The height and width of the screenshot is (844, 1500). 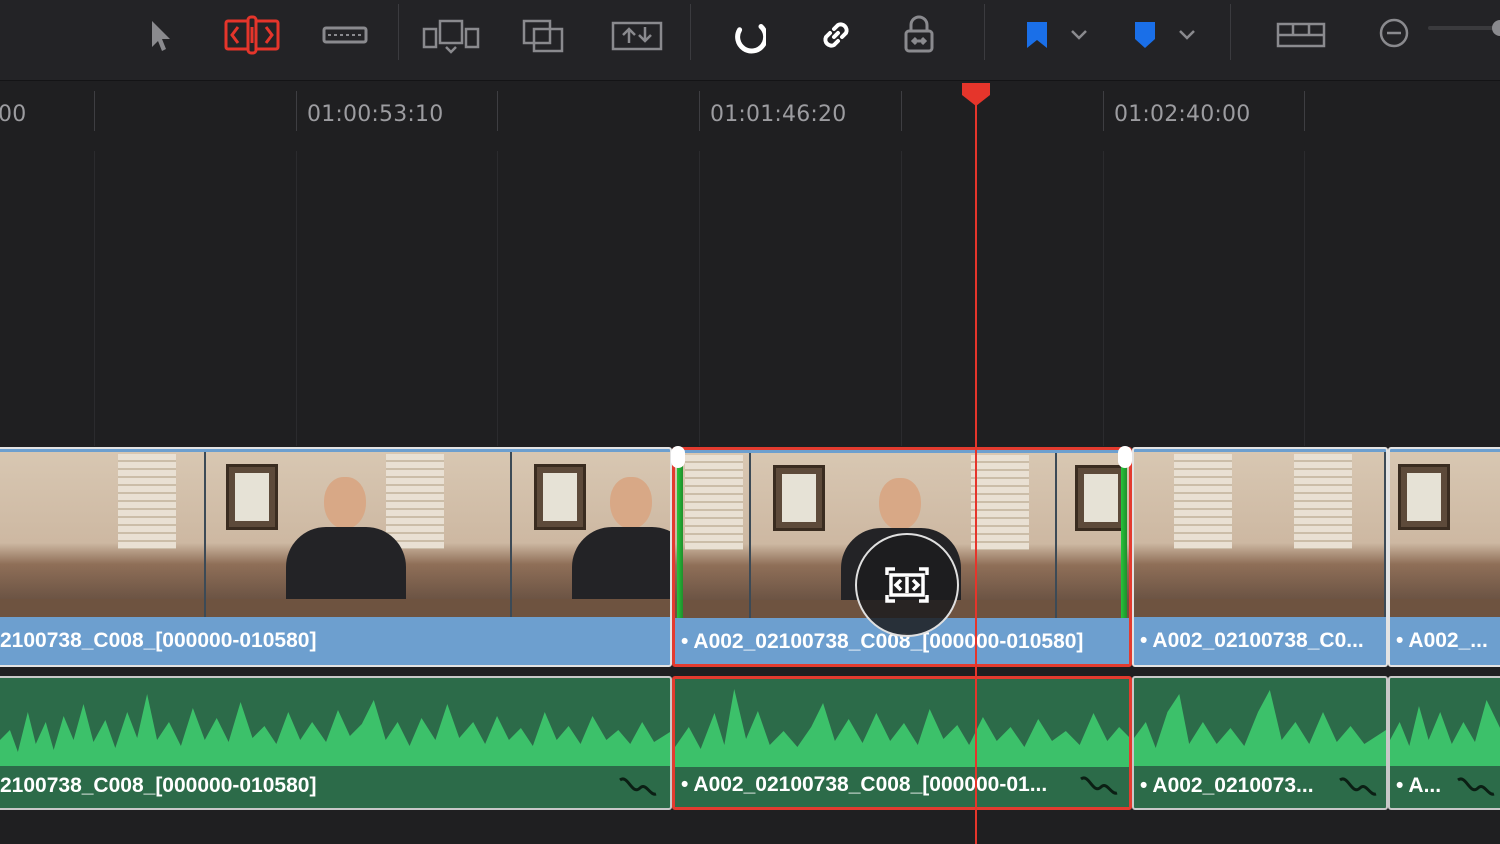 I want to click on blade-edit-mode-button, so click(x=345, y=35).